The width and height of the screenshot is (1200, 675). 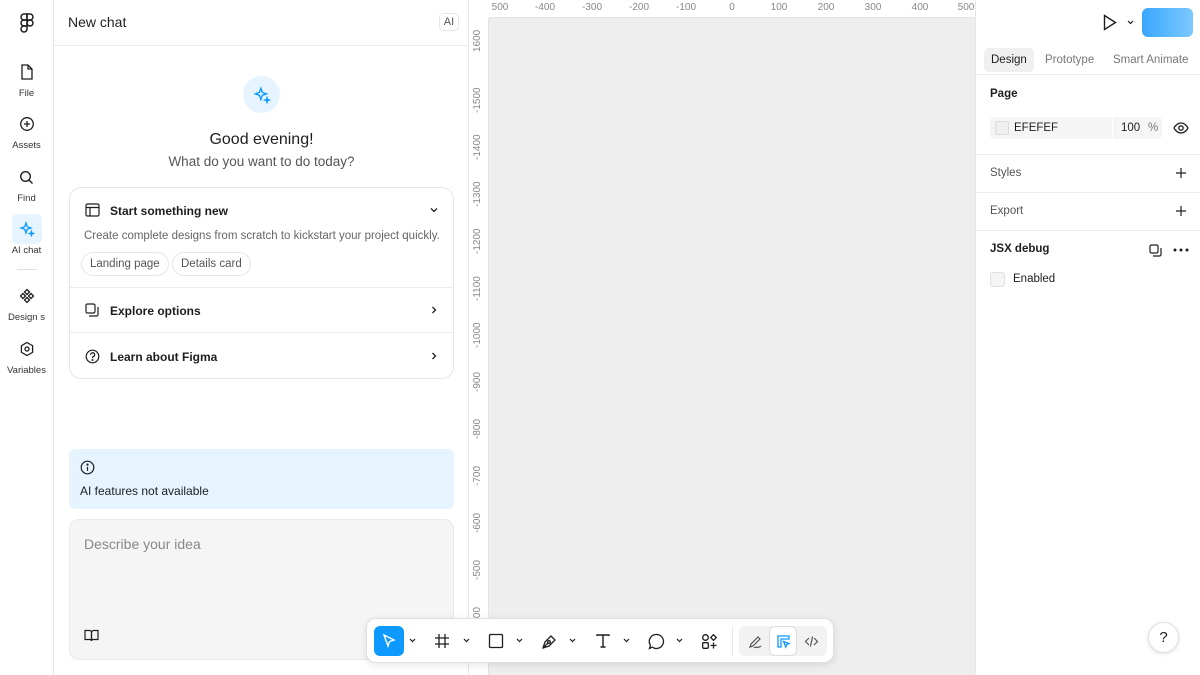 I want to click on design-mode-button, so click(x=783, y=641).